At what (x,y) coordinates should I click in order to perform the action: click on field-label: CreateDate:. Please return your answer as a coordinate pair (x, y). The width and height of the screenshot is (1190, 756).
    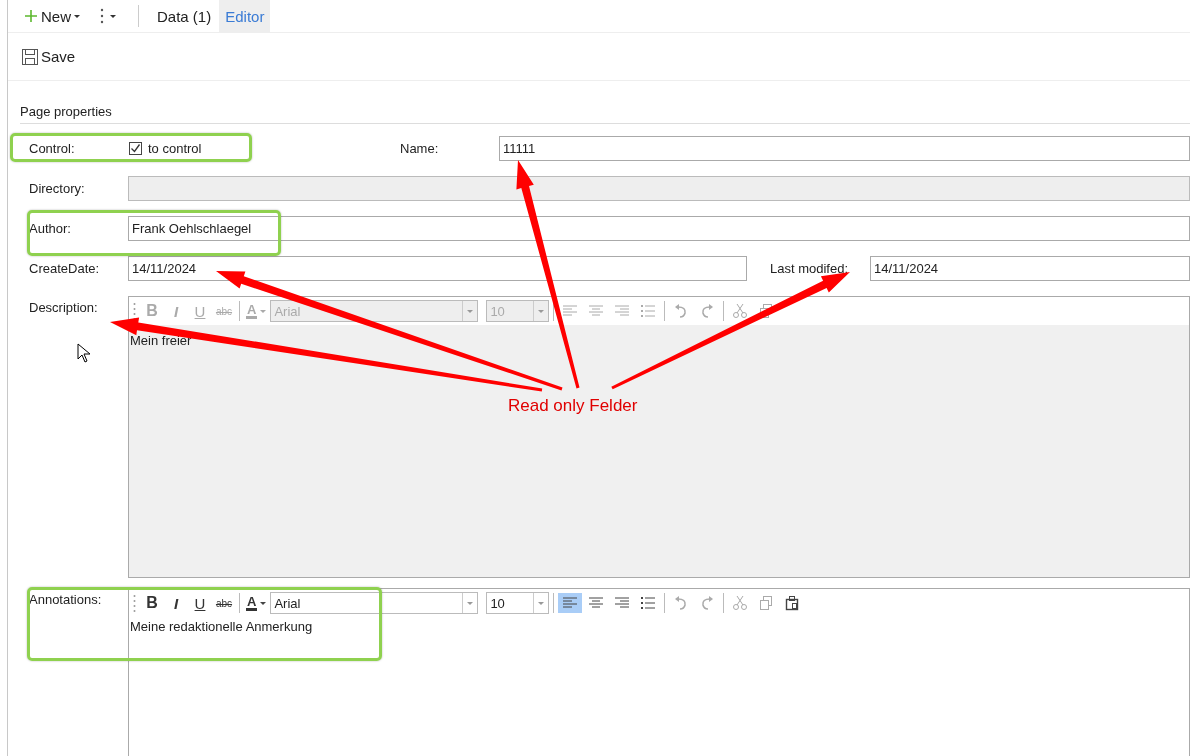
    Looking at the image, I should click on (65, 268).